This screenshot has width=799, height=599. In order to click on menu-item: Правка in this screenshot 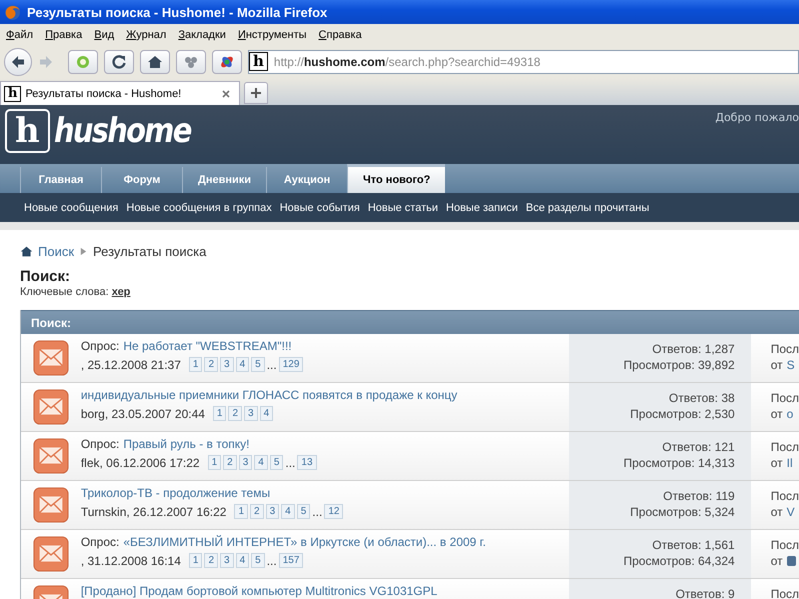, I will do `click(63, 34)`.